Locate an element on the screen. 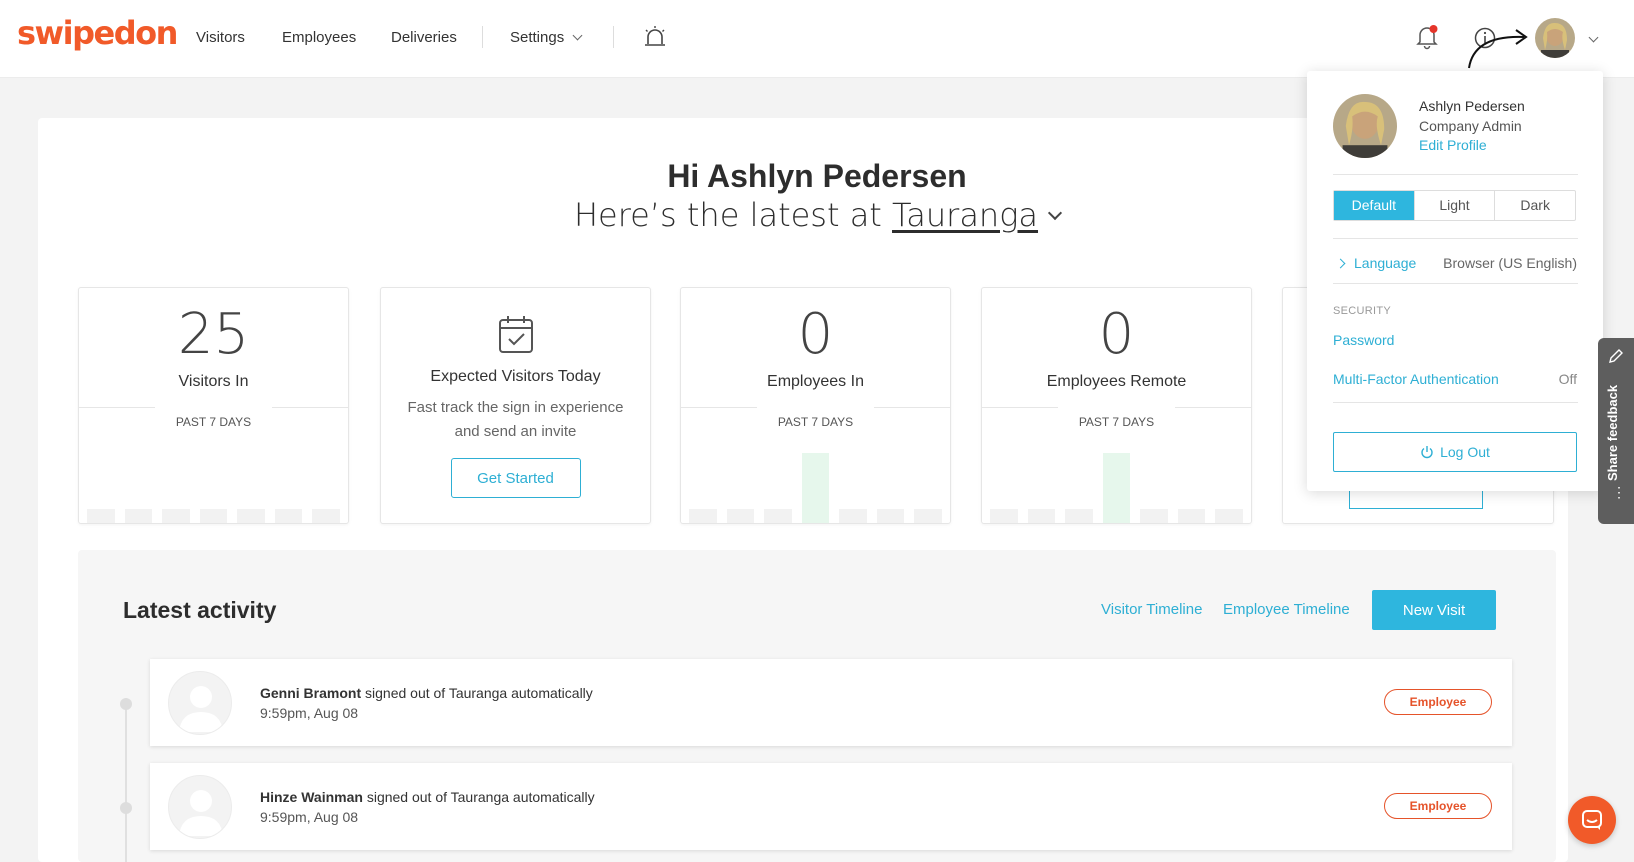  person-name: Genni Bramont is located at coordinates (311, 693).